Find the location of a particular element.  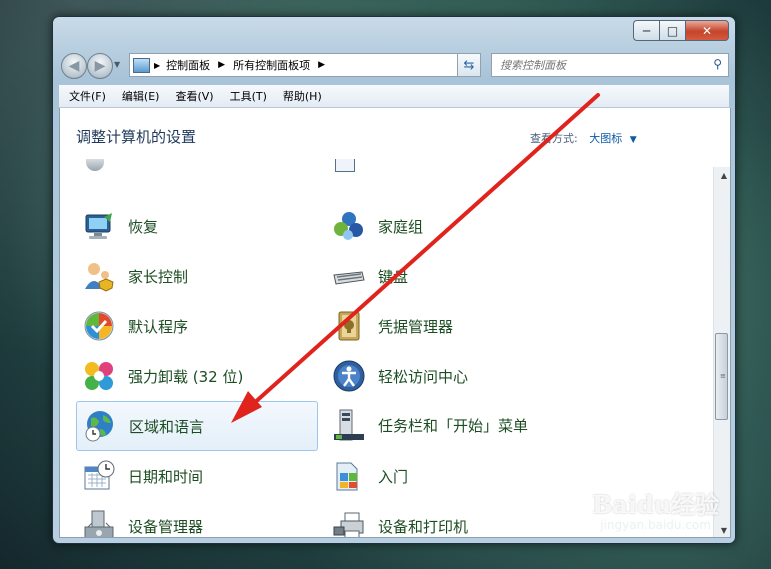

baidu-watermark: Baidu经验 jingyan.baidu.com is located at coordinates (655, 508).